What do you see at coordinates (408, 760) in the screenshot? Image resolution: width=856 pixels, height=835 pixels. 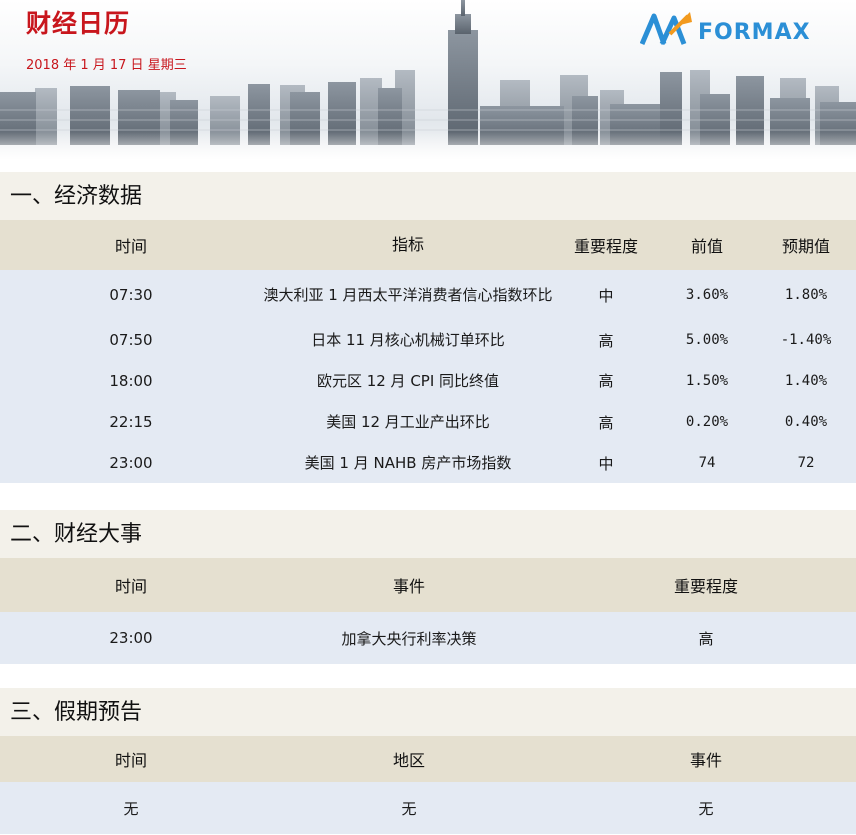 I see `col-header-region: 地区` at bounding box center [408, 760].